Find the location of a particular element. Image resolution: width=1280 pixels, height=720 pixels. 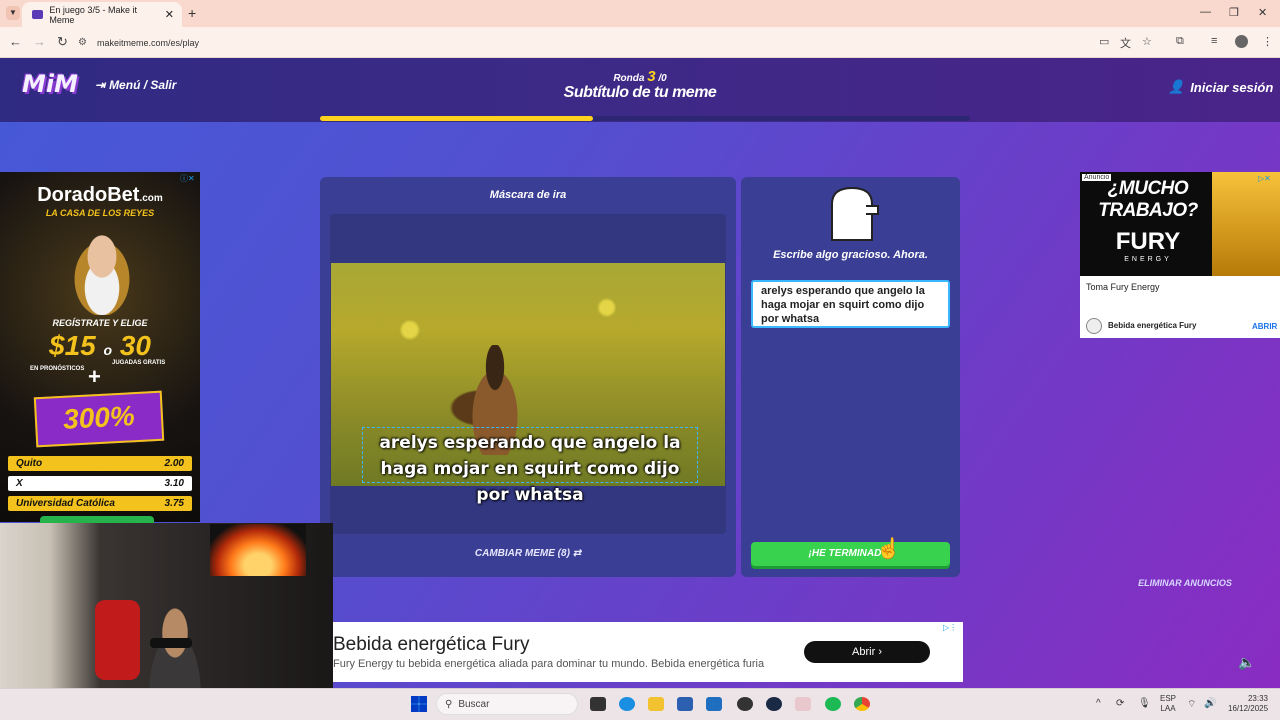

profile-avatar is located at coordinates (1241, 41).